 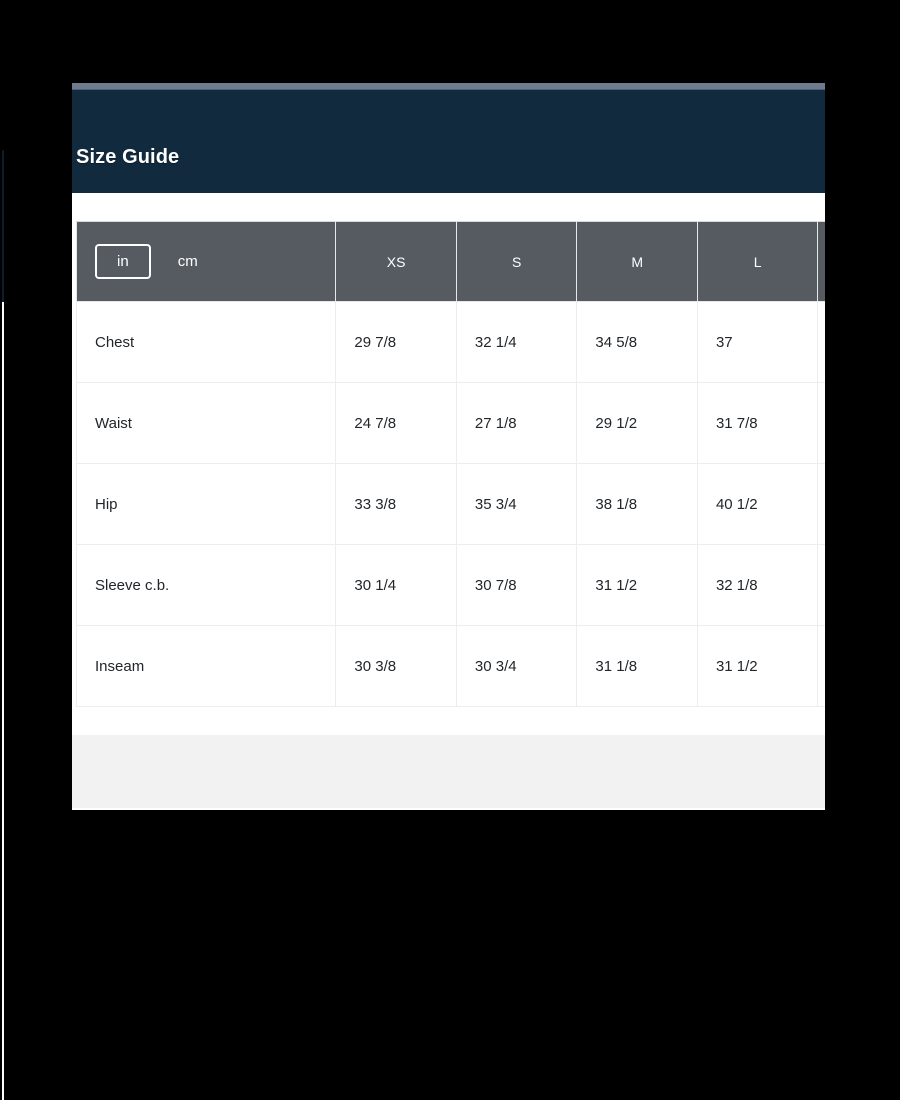 What do you see at coordinates (3, 625) in the screenshot?
I see `left-edge-rail` at bounding box center [3, 625].